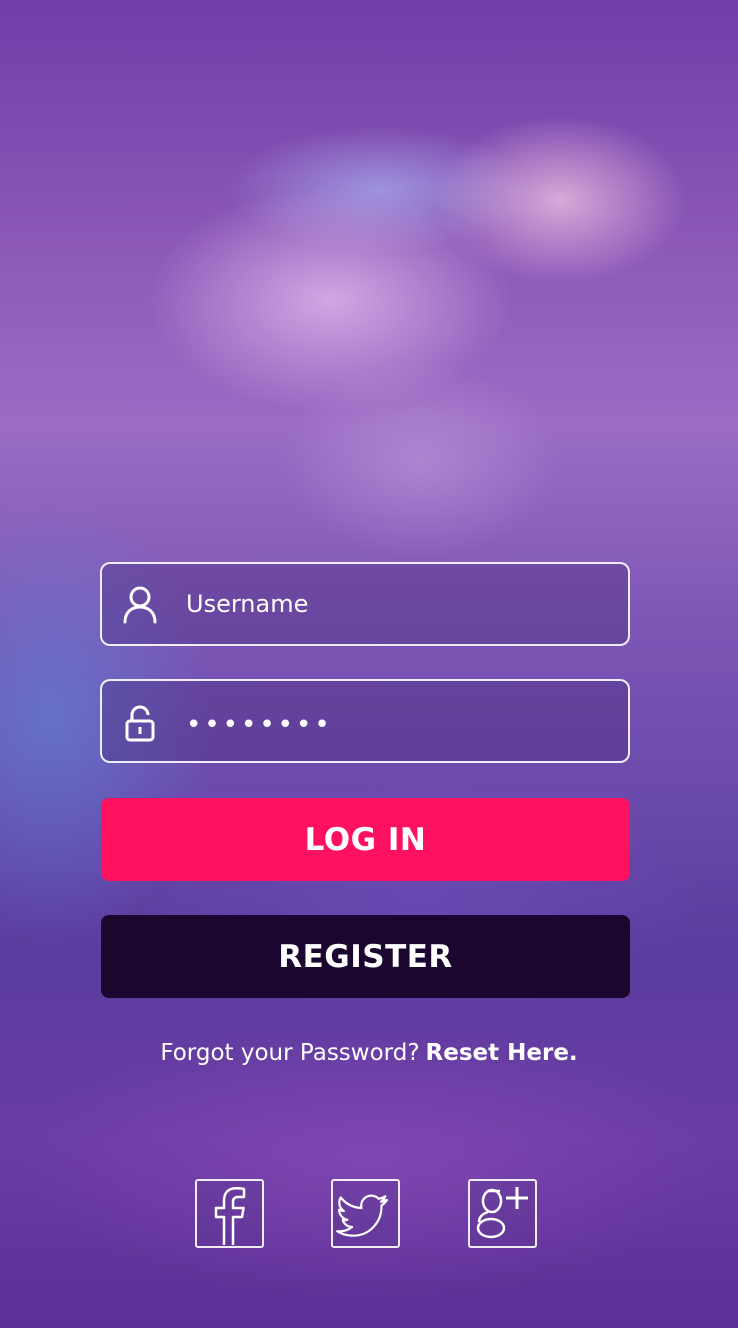 This screenshot has height=1328, width=738. I want to click on facebook-button, so click(229, 1213).